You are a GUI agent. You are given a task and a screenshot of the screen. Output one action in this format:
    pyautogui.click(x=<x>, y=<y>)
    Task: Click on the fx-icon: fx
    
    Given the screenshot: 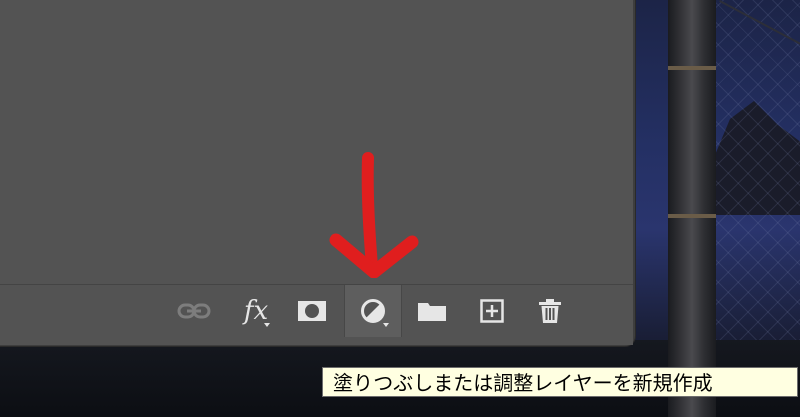 What is the action you would take?
    pyautogui.click(x=256, y=311)
    